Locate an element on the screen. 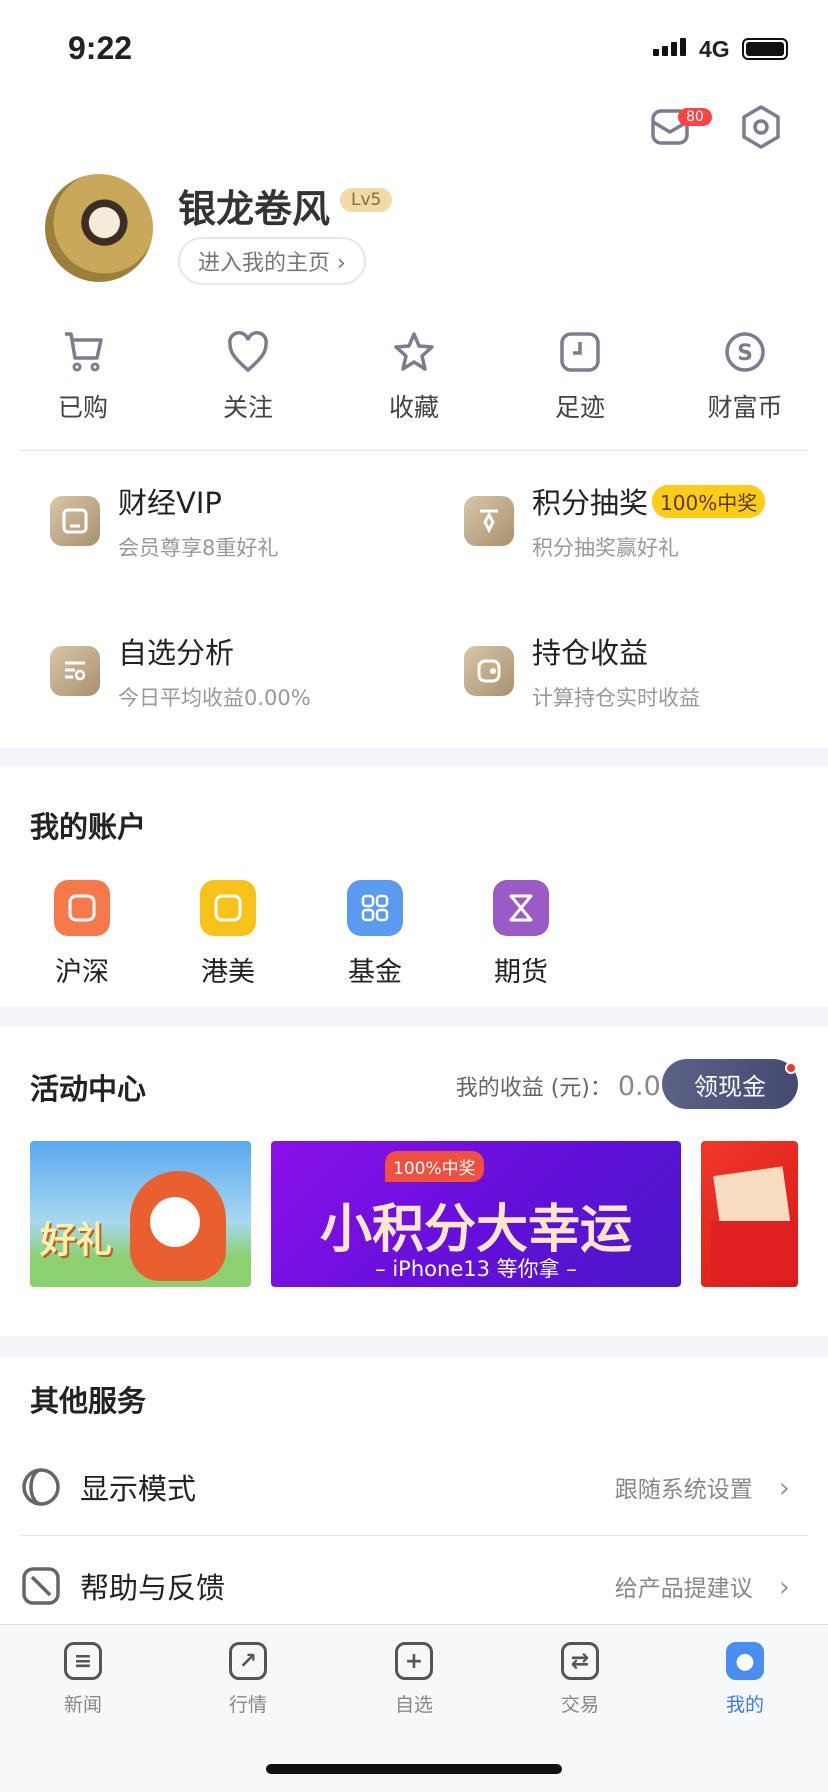 The height and width of the screenshot is (1792, 828). wallet-icon is located at coordinates (489, 671).